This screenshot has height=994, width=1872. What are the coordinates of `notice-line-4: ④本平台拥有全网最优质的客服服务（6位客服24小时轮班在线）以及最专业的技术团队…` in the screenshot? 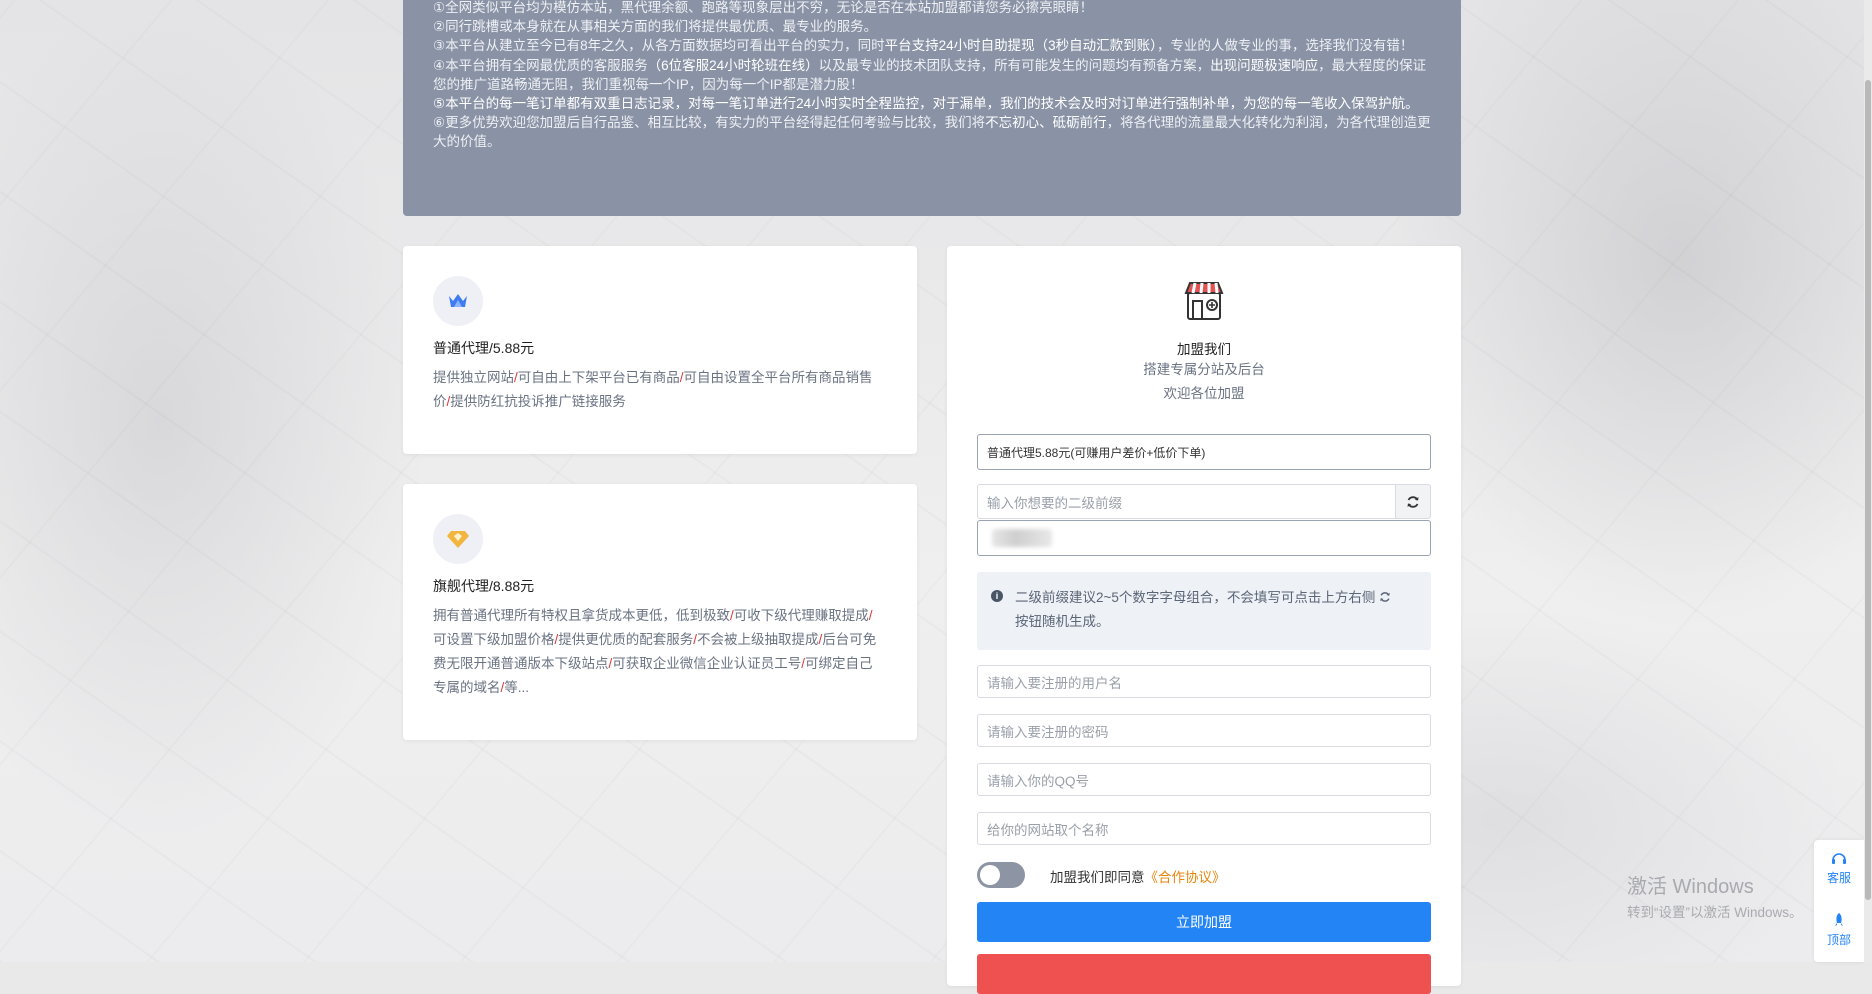 It's located at (930, 74).